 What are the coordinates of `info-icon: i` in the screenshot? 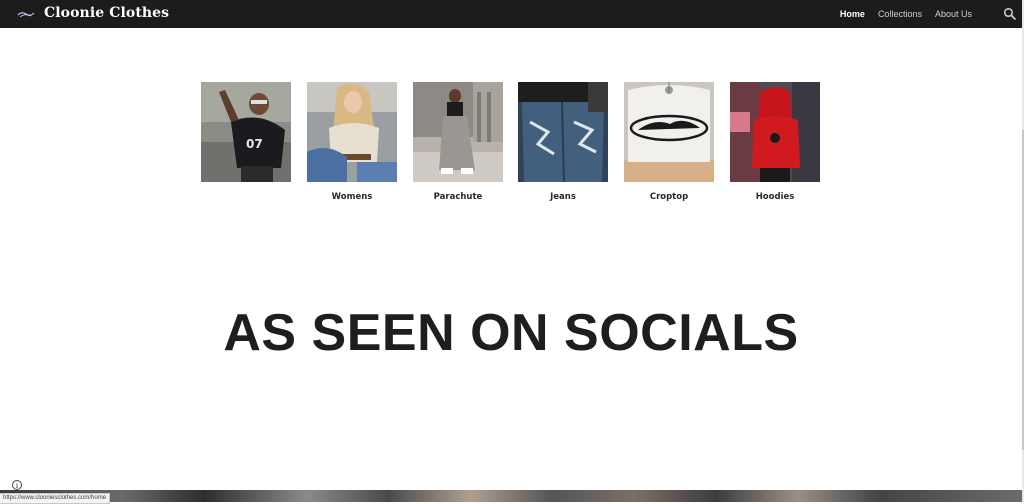 It's located at (17, 485).